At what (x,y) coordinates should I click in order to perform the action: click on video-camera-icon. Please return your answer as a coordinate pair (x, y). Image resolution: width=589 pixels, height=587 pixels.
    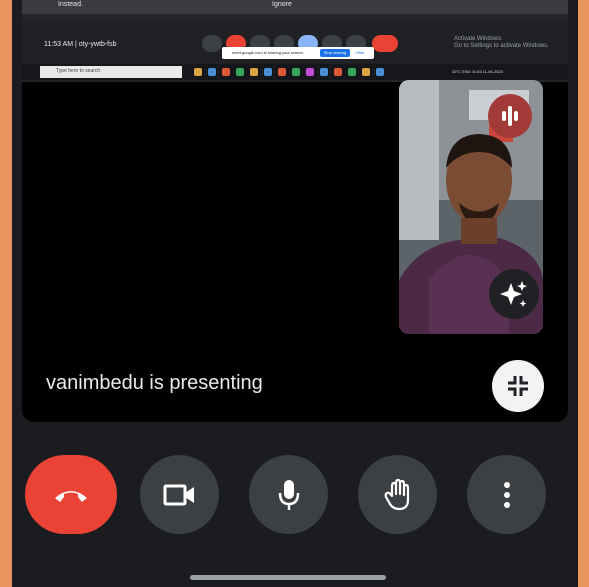
    Looking at the image, I should click on (178, 494).